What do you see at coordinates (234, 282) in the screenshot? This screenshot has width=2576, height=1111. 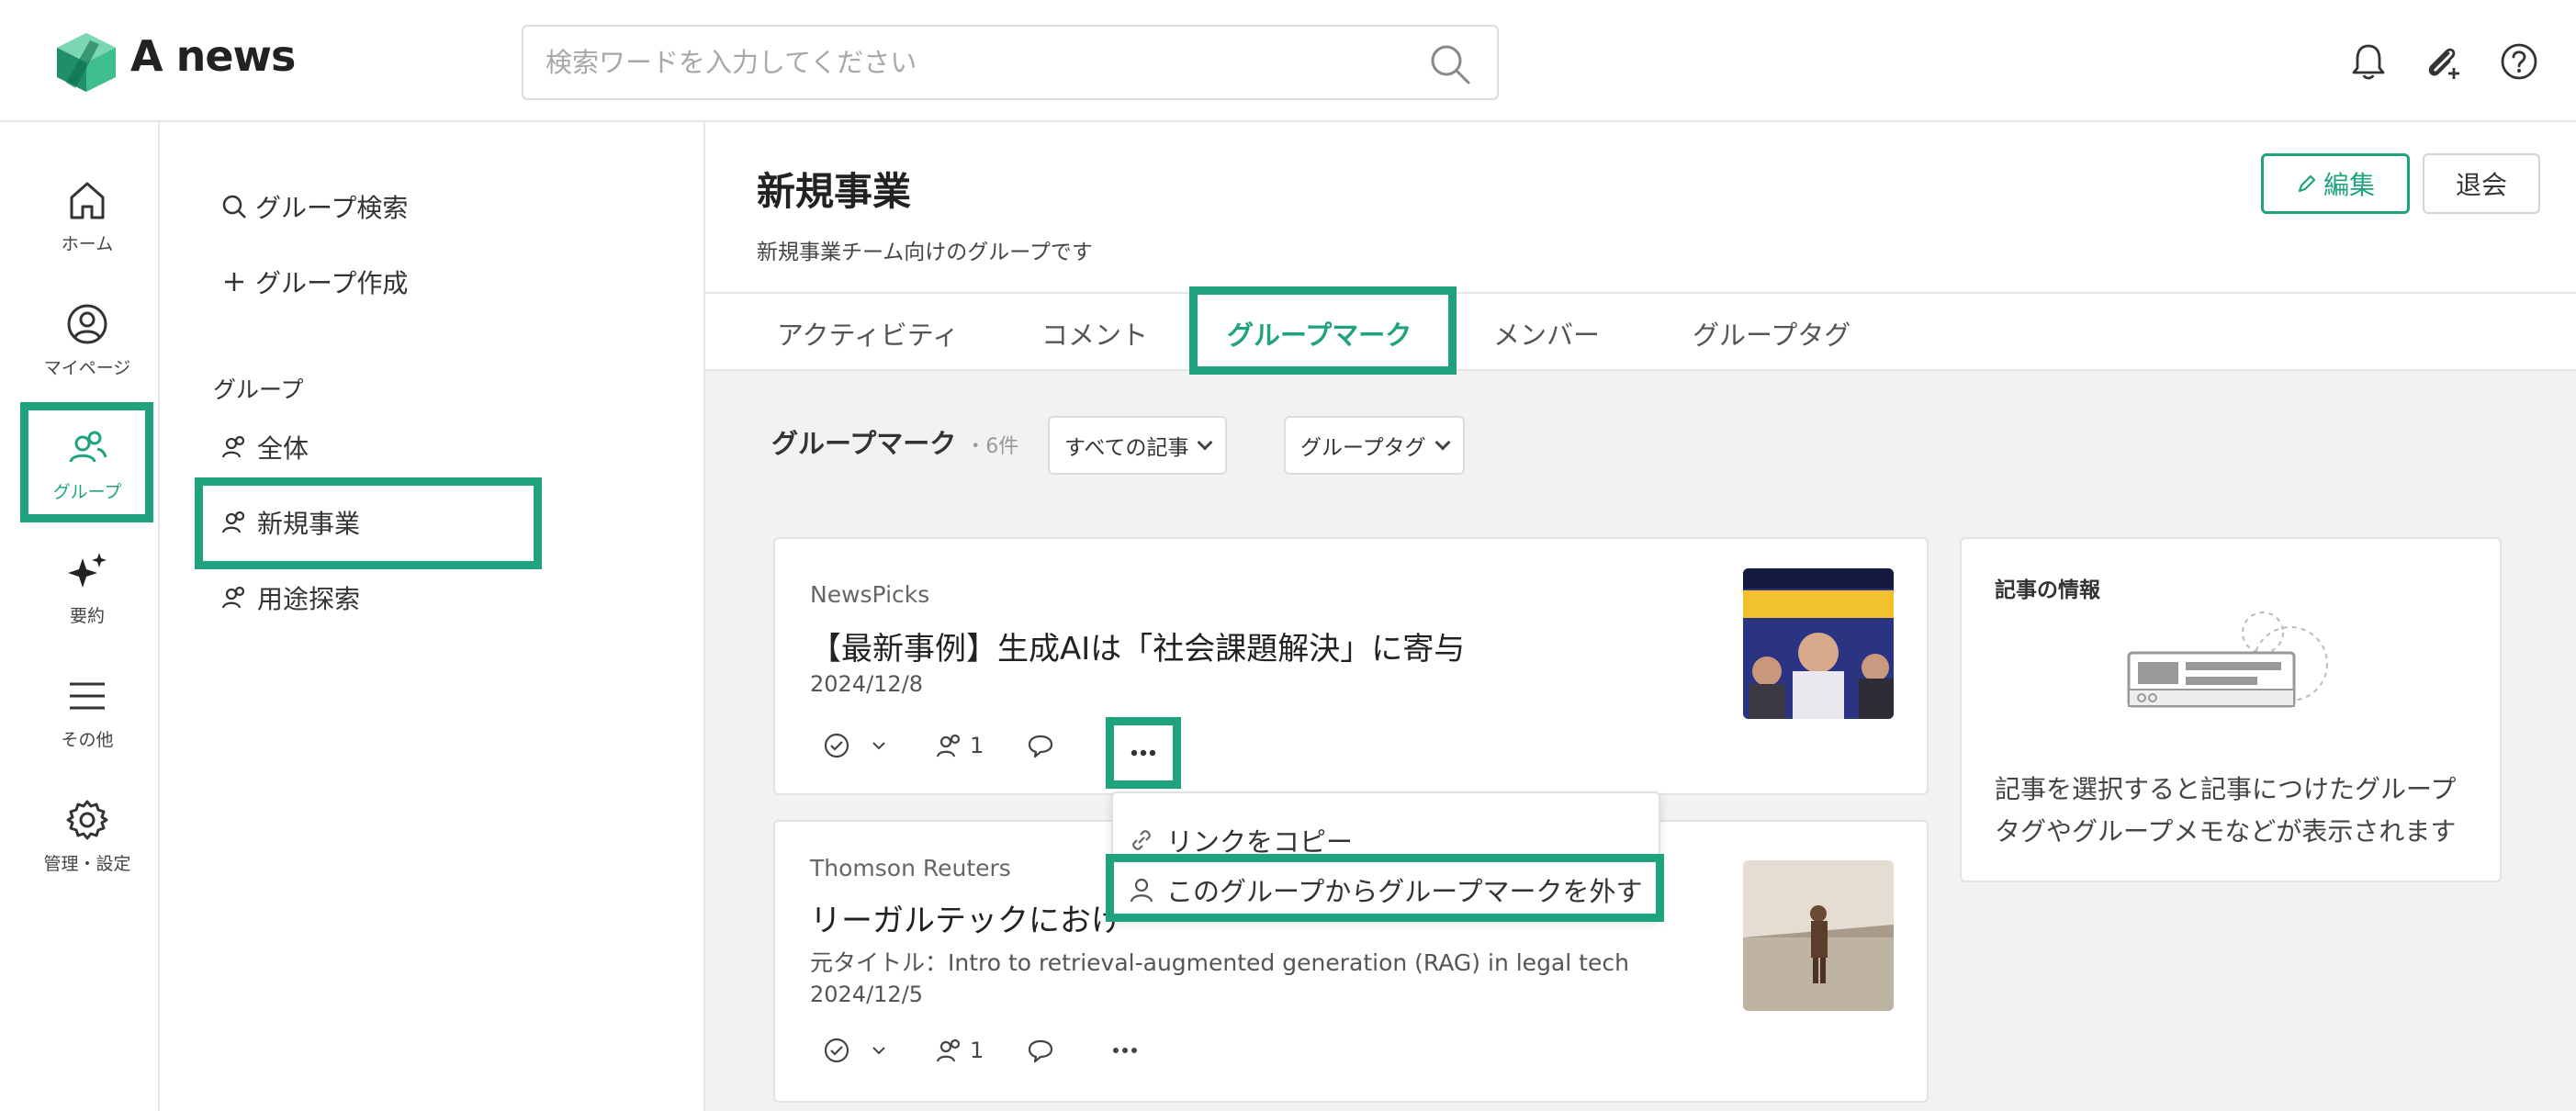 I see `plus-icon` at bounding box center [234, 282].